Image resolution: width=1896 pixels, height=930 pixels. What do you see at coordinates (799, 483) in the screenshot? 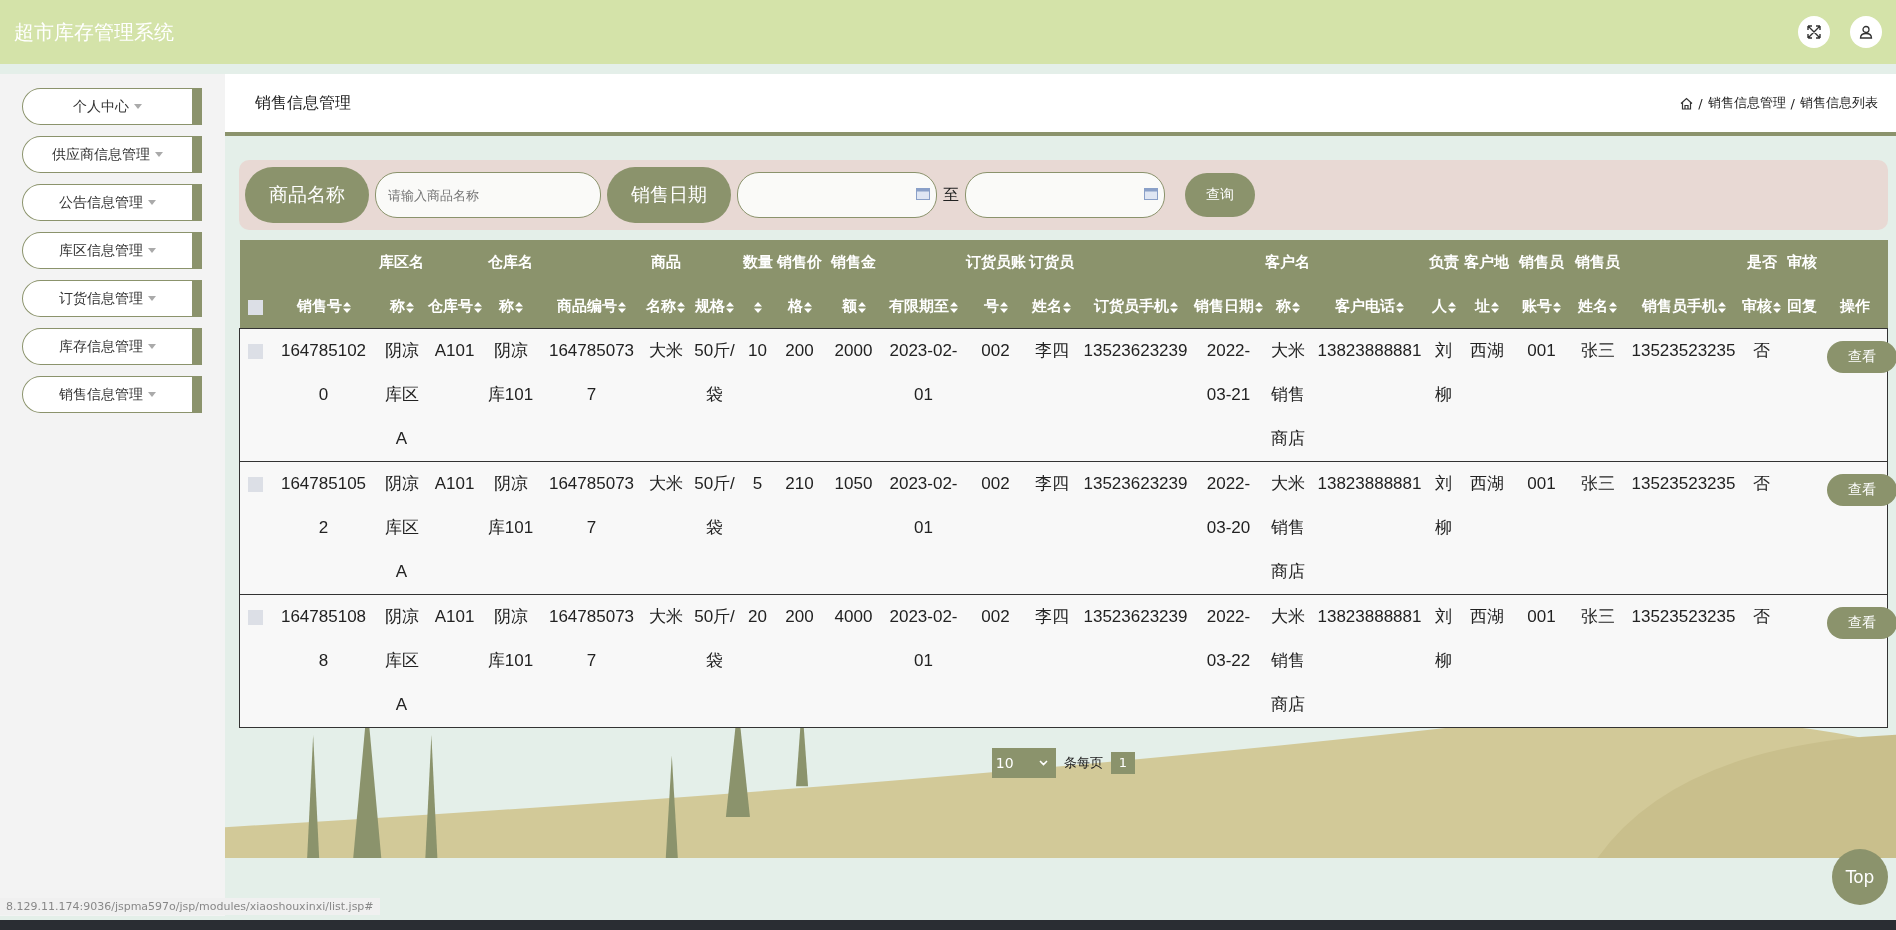
I see `table-cell: 210` at bounding box center [799, 483].